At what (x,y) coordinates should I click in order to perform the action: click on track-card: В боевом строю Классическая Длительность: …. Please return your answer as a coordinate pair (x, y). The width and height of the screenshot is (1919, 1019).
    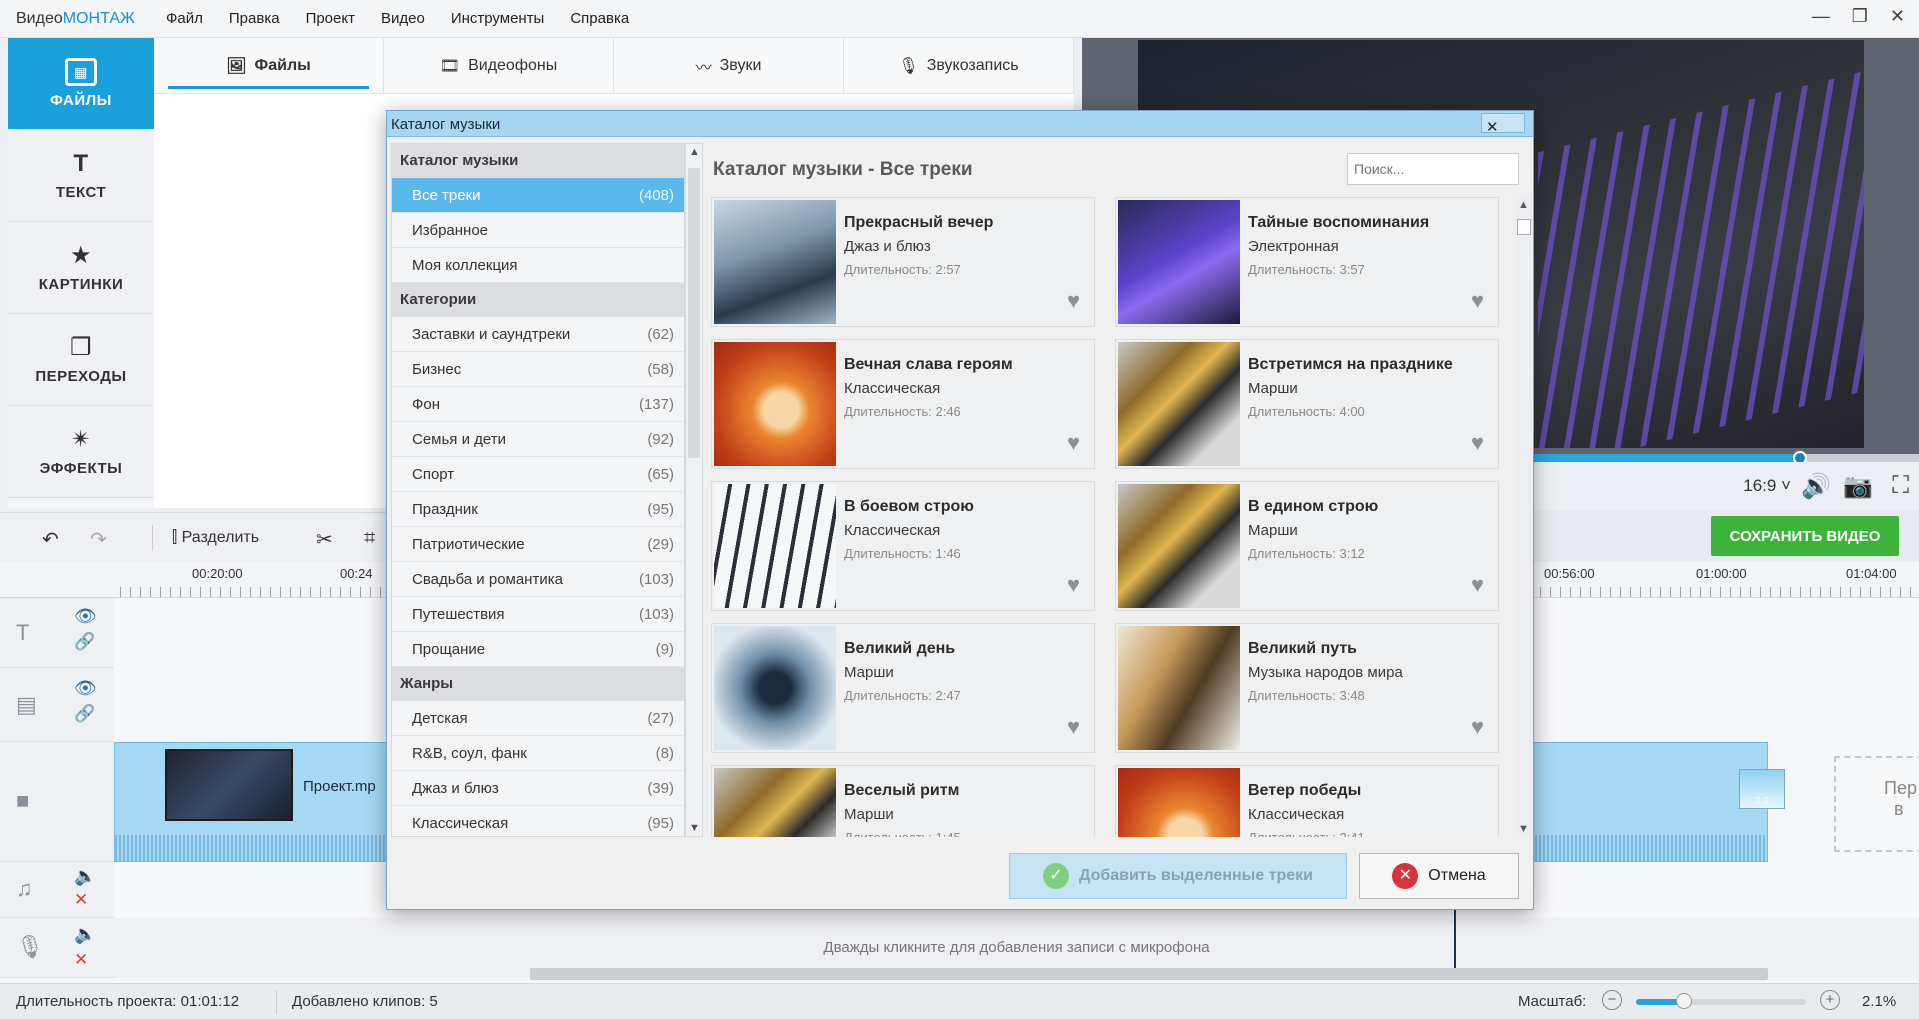
    Looking at the image, I should click on (903, 546).